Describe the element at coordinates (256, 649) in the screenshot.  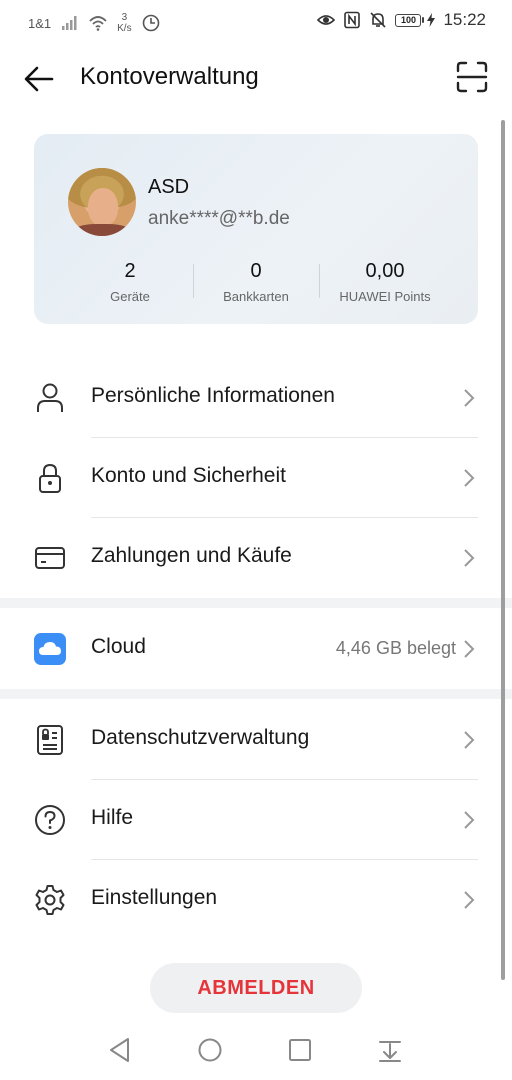
I see `menu-item-cloud: Cloud 4,46 GB belegt` at that location.